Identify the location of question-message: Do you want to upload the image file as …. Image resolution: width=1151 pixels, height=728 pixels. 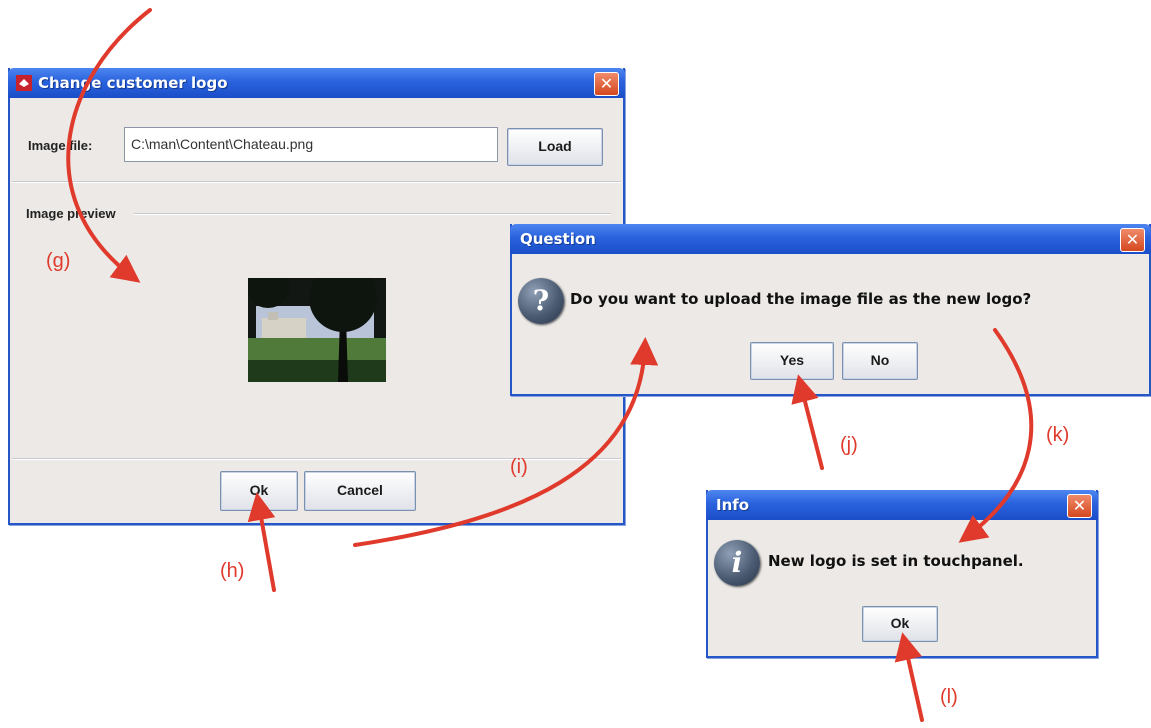
(801, 299).